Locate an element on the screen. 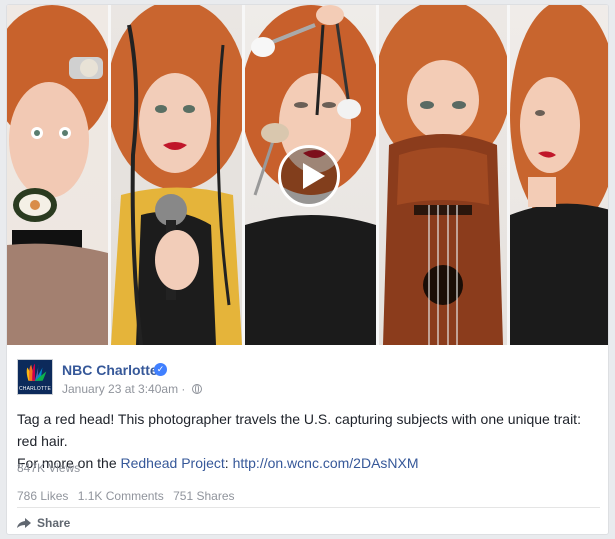 This screenshot has width=615, height=539. shares-count: 751 Shares is located at coordinates (203, 496).